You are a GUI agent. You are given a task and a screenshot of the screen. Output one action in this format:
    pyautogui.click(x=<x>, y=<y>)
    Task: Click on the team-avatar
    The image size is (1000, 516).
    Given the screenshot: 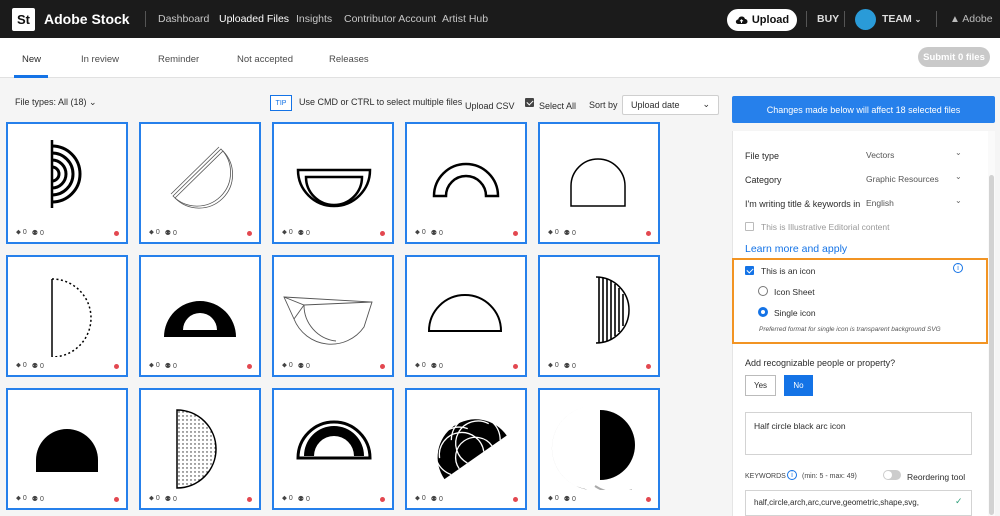 What is the action you would take?
    pyautogui.click(x=865, y=19)
    